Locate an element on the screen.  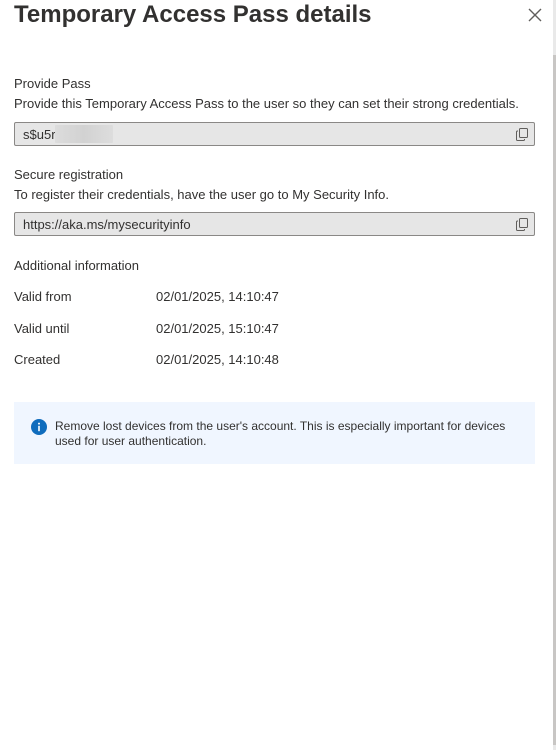
info-icon is located at coordinates (39, 427).